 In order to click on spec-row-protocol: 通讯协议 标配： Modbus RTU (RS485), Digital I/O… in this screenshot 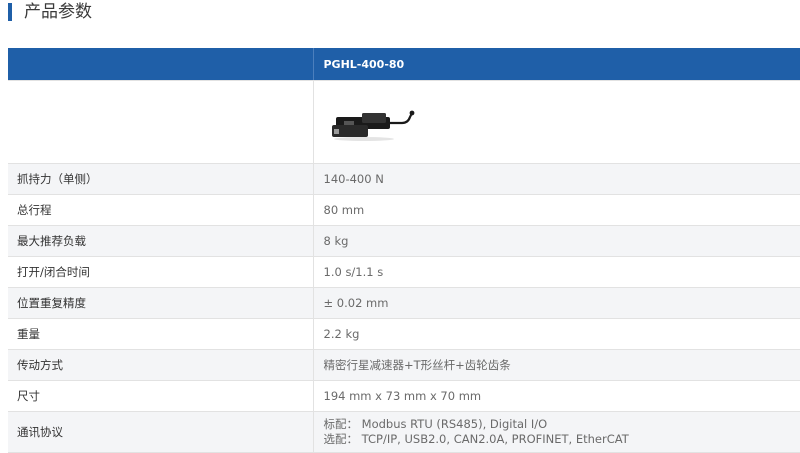, I will do `click(404, 432)`.